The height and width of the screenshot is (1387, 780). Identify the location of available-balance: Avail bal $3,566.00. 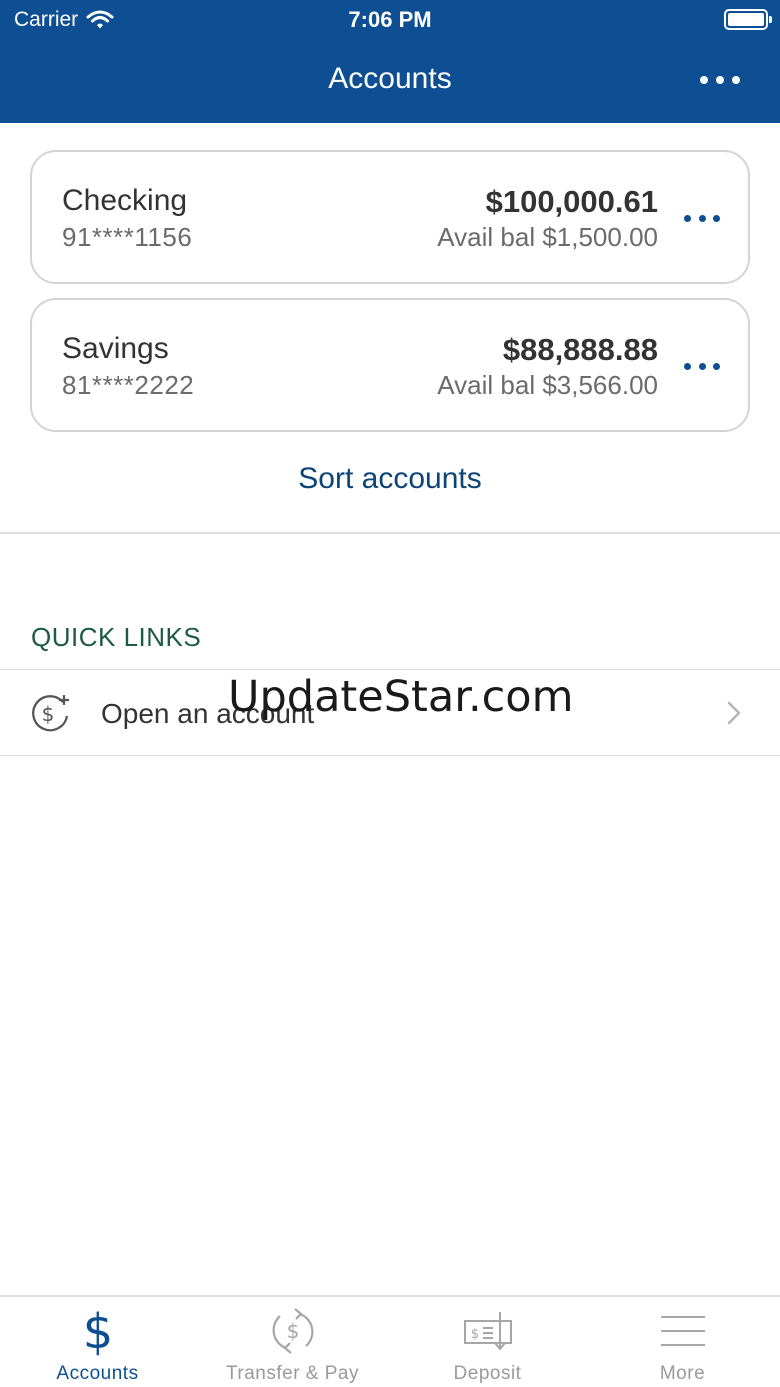
(547, 385).